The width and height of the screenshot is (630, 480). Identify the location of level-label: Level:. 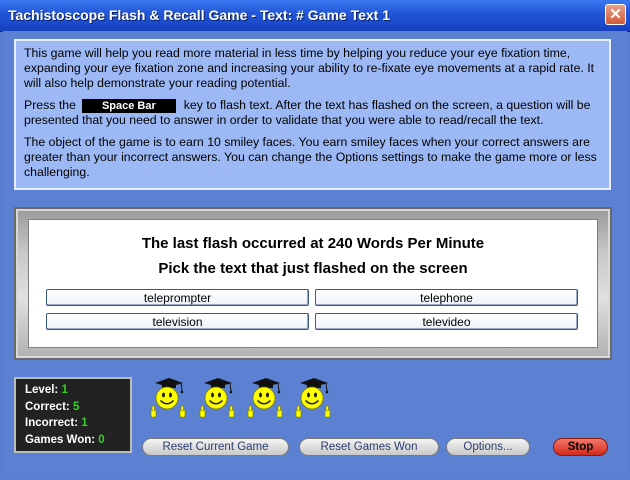
(42, 390).